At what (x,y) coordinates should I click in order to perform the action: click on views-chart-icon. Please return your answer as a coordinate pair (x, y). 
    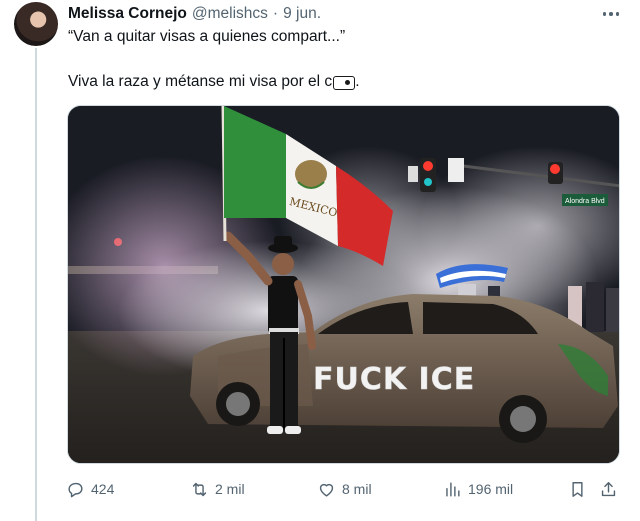
    Looking at the image, I should click on (453, 489).